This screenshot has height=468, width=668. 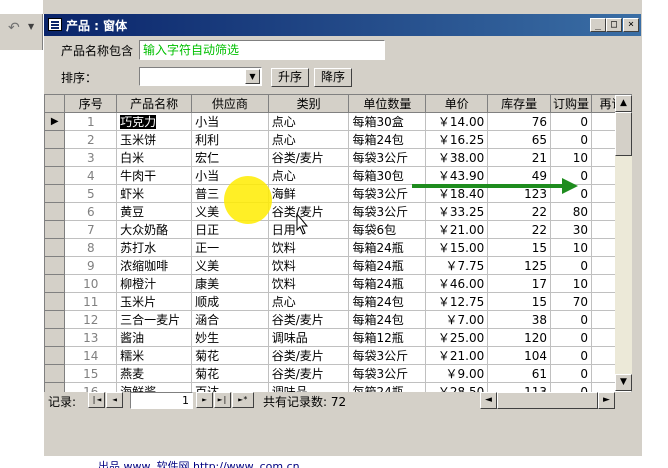 What do you see at coordinates (230, 193) in the screenshot?
I see `cell-supplier: 普三` at bounding box center [230, 193].